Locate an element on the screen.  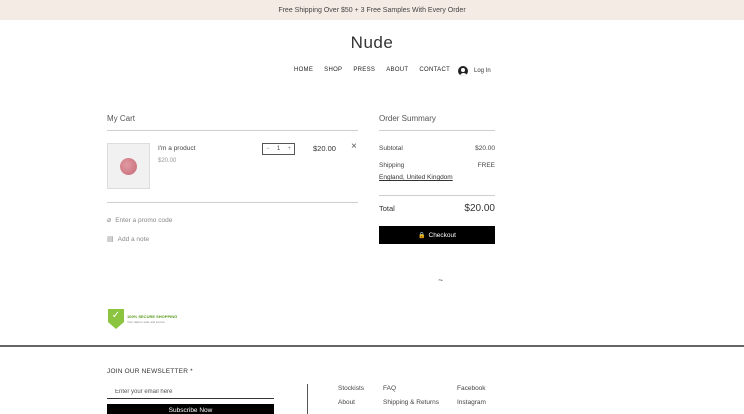
promo-code-link: ⌀ Enter a promo code is located at coordinates (140, 220).